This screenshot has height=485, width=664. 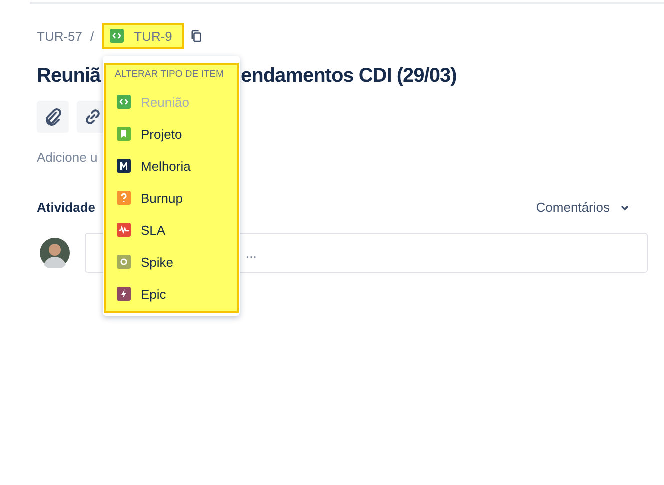 I want to click on issue-title: Reuniã, so click(x=69, y=76).